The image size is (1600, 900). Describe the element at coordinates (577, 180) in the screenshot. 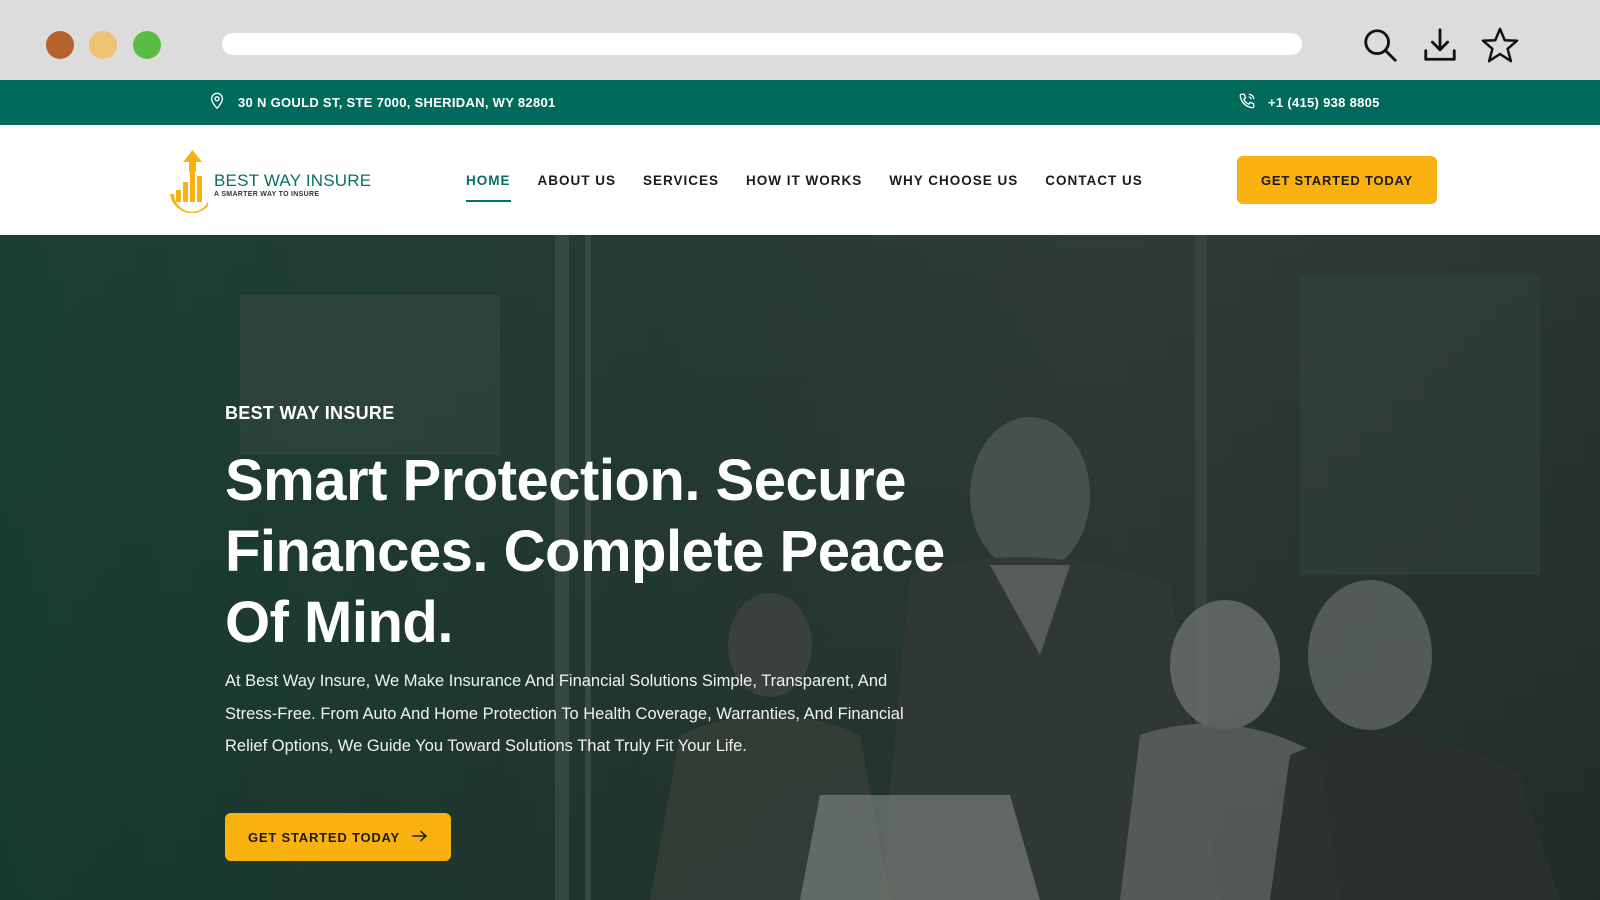

I see `nav-about-us: ABOUT US` at that location.